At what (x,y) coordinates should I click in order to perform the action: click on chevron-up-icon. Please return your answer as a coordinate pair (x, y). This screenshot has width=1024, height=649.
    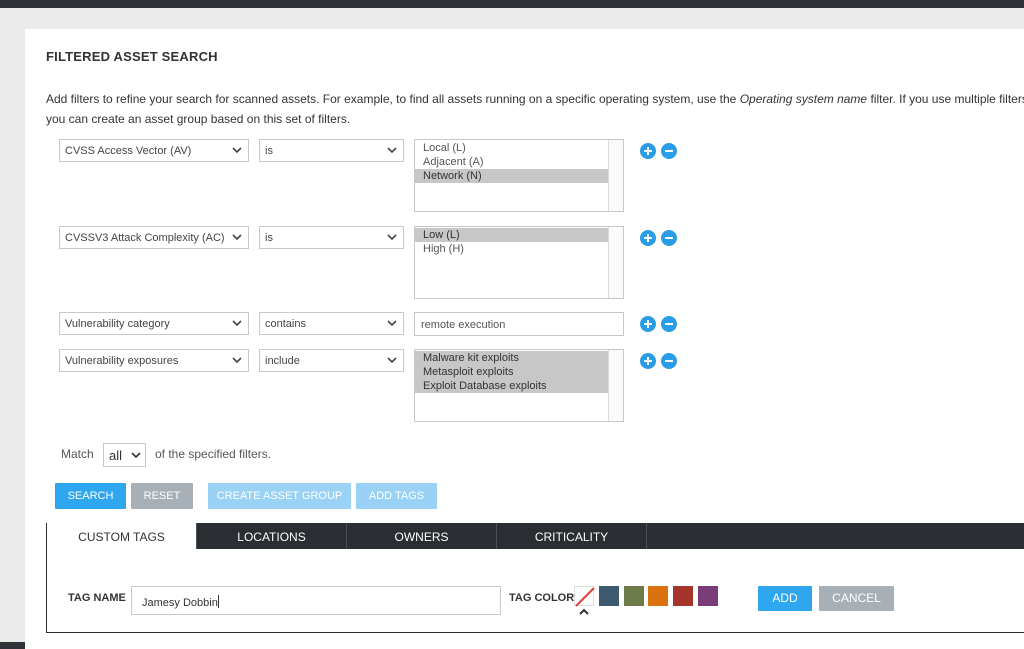
    Looking at the image, I should click on (584, 611).